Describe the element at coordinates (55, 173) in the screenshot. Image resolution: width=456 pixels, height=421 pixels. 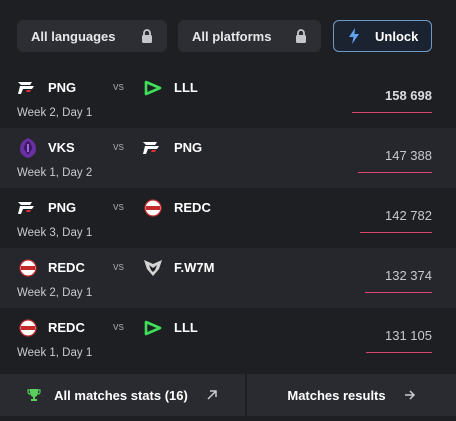
I see `match-round: Week 1, Day 2` at that location.